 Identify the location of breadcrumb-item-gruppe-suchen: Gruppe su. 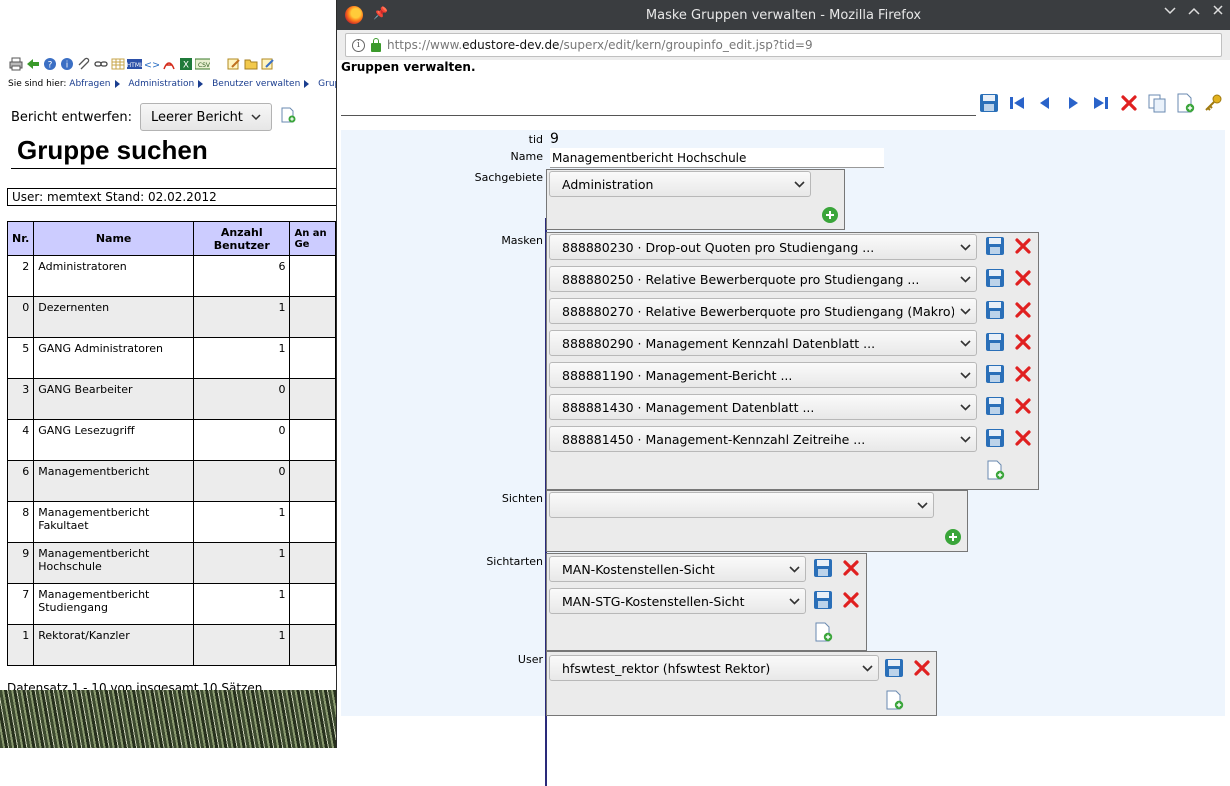
(327, 84).